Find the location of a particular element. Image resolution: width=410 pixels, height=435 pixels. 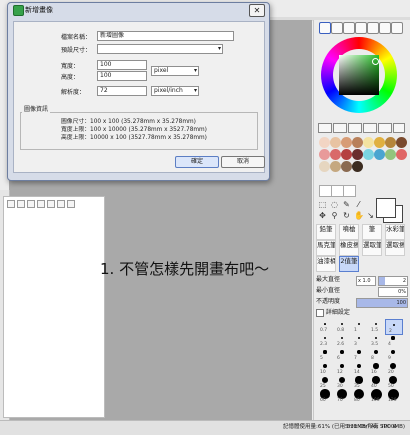

brush-size-cell: 16 is located at coordinates (376, 368).